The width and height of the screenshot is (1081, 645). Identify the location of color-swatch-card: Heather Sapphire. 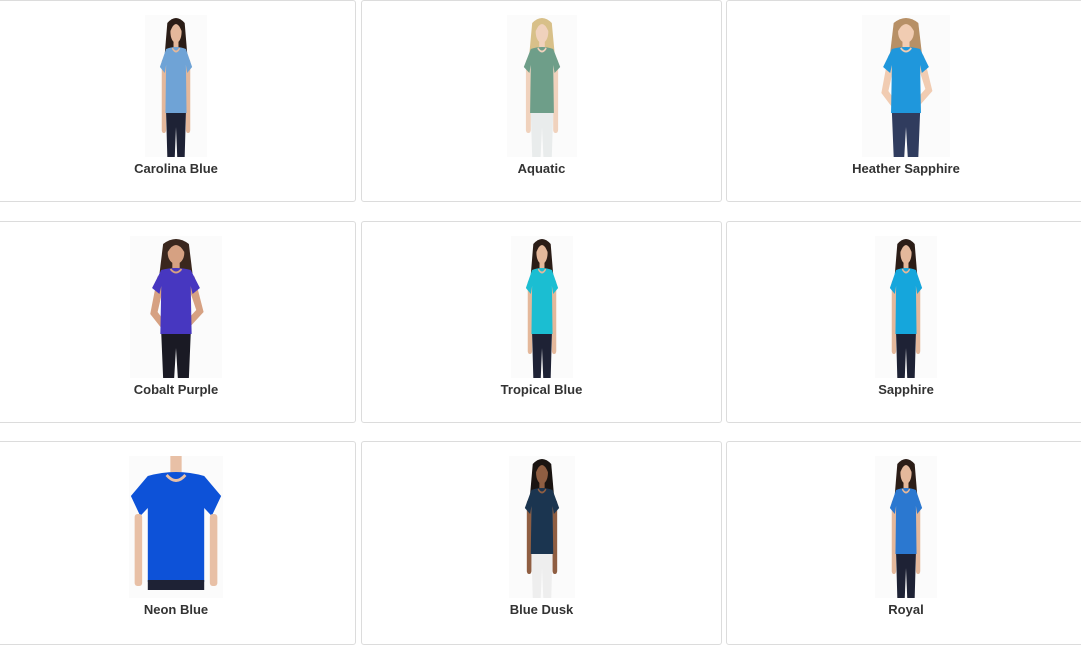
(903, 101).